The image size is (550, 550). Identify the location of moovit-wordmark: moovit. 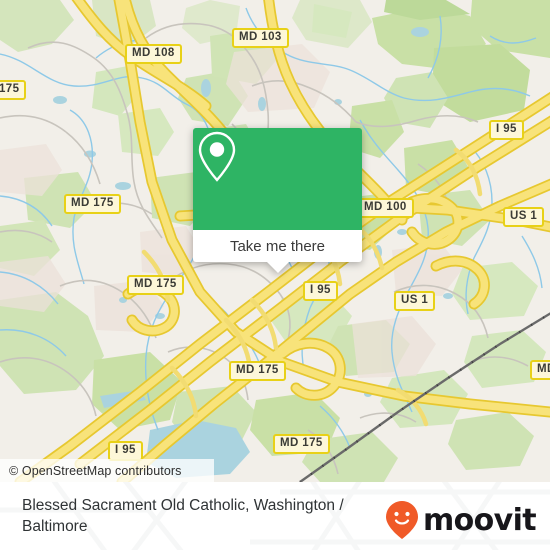
(479, 520).